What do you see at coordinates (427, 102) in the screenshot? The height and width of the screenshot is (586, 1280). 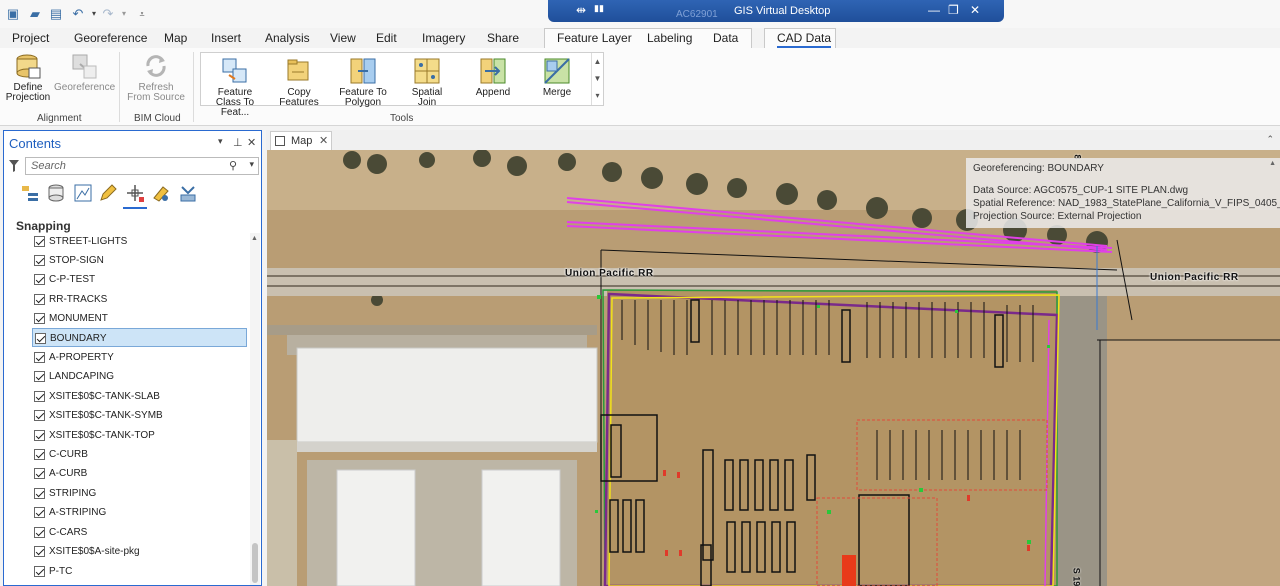 I see `spatial-join-line2: Join` at bounding box center [427, 102].